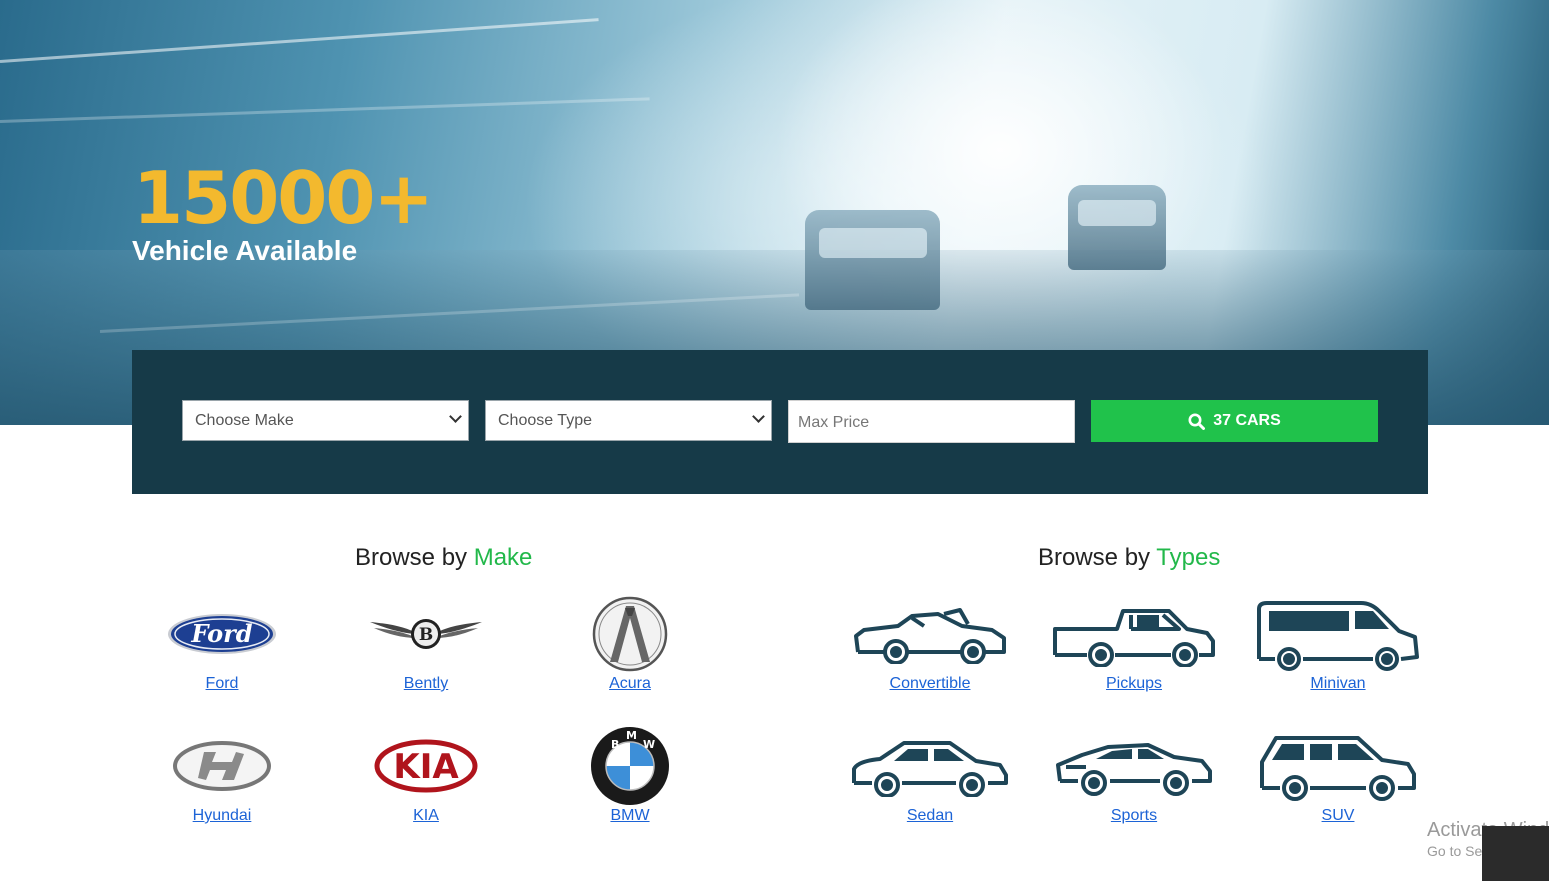 The image size is (1549, 881). I want to click on search-cars-button: 37 CARS, so click(1234, 421).